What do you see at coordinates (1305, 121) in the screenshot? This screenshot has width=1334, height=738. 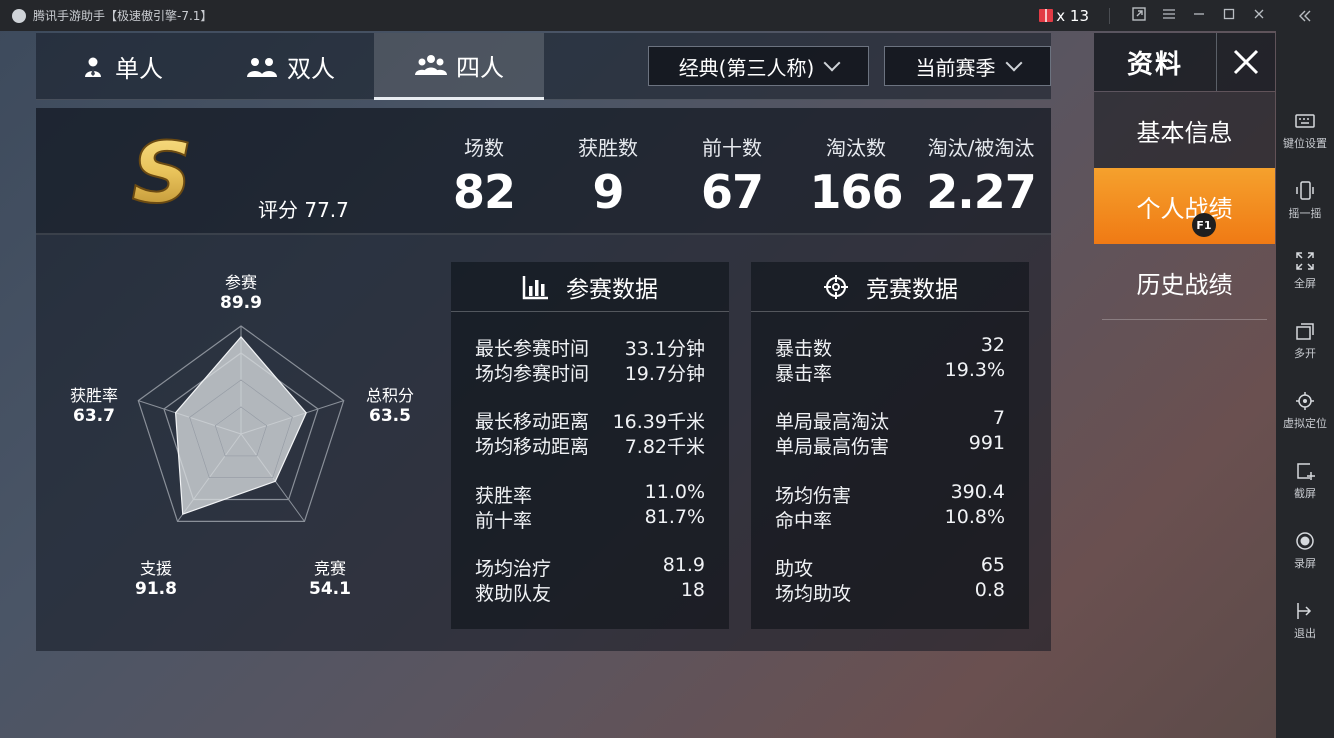 I see `keyboard-icon` at bounding box center [1305, 121].